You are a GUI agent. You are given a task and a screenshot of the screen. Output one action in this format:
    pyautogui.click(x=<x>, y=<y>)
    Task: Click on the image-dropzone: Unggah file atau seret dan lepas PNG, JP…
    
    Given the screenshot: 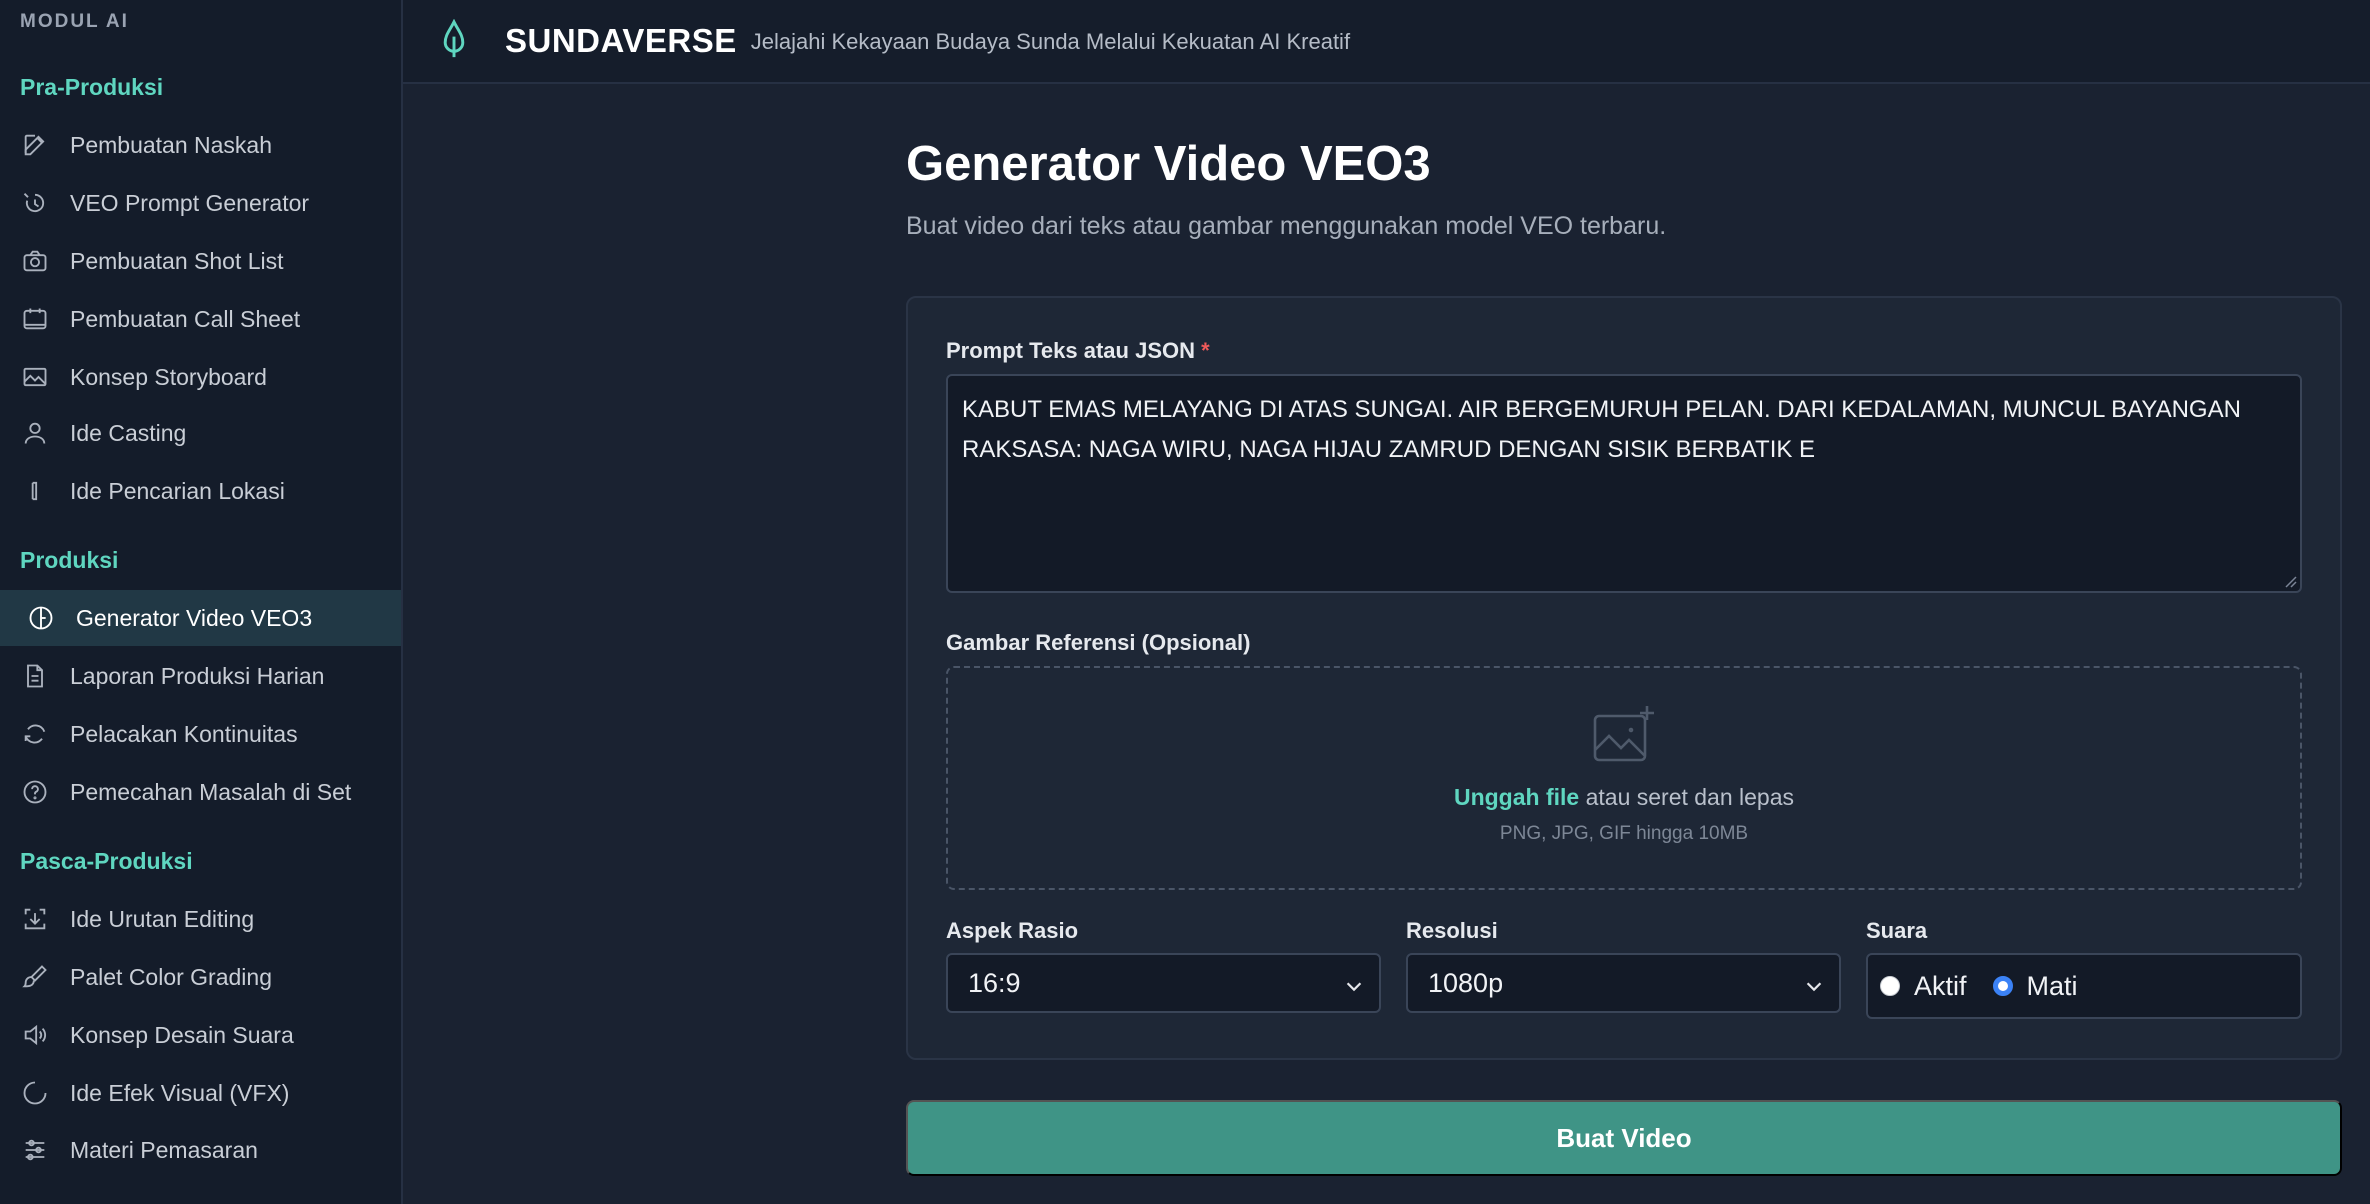 What is the action you would take?
    pyautogui.click(x=1624, y=778)
    